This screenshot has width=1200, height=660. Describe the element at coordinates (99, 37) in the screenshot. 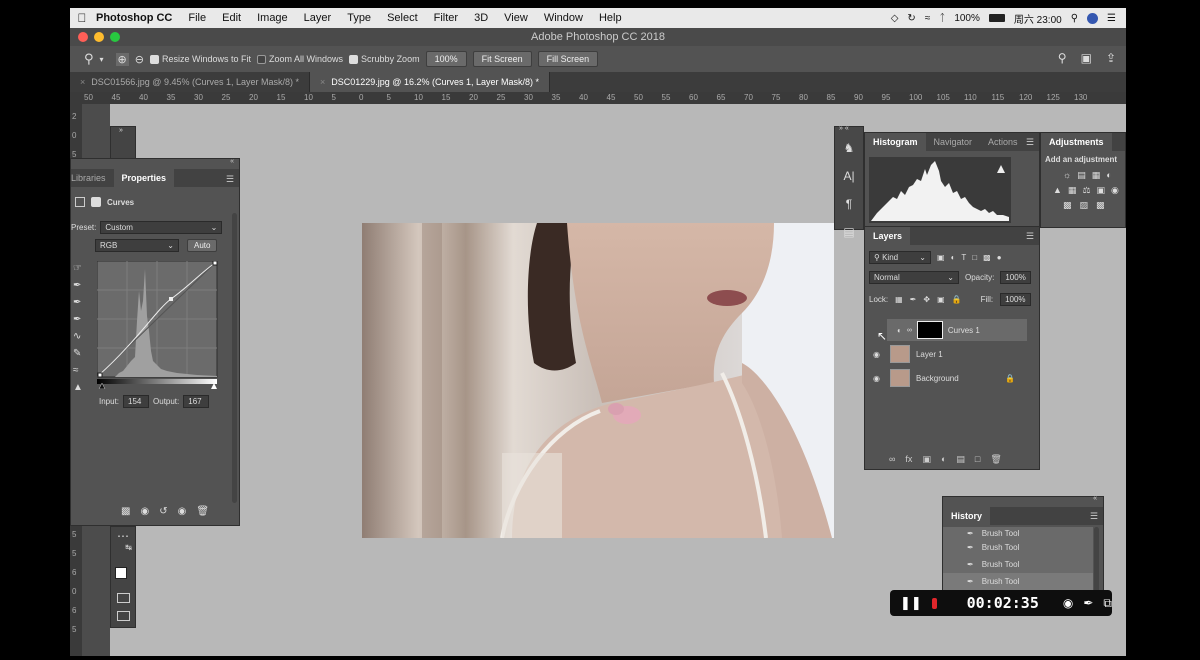

I see `minimize-window-button` at that location.